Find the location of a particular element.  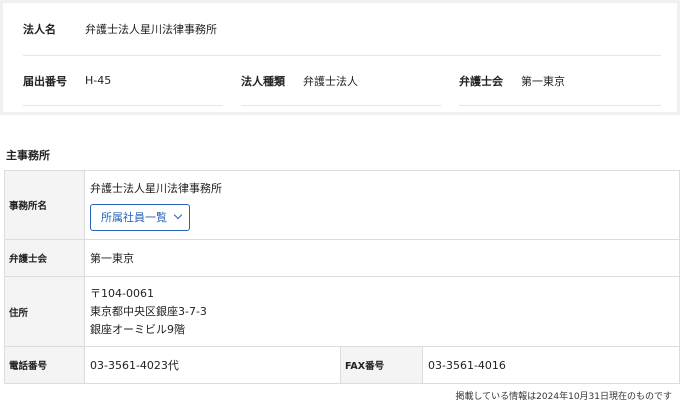

bar-association-cell: 弁護士会 第一東京 is located at coordinates (560, 81).